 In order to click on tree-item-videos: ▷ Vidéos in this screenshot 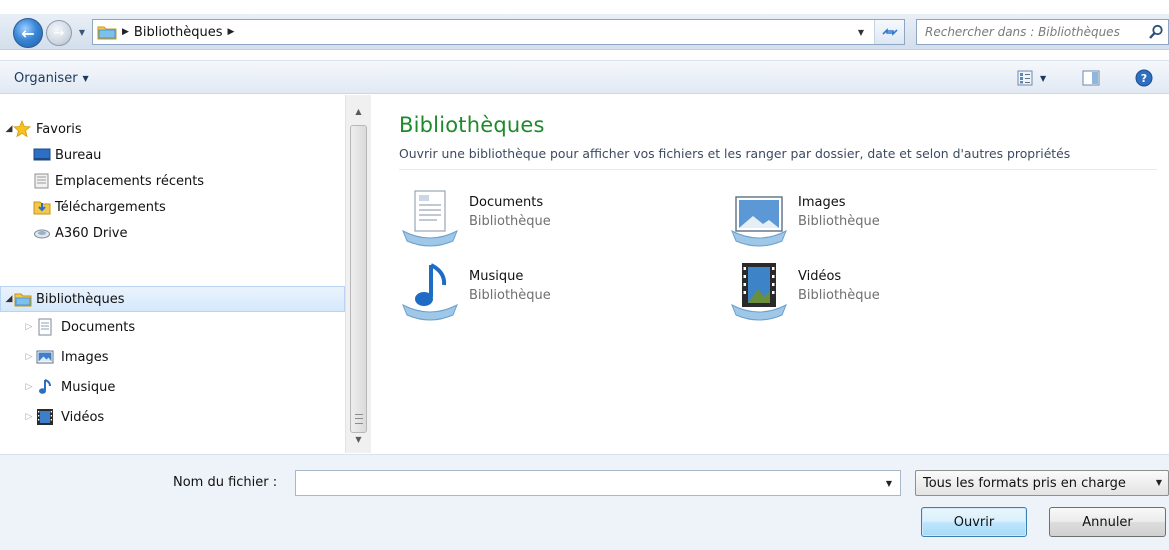, I will do `click(172, 417)`.